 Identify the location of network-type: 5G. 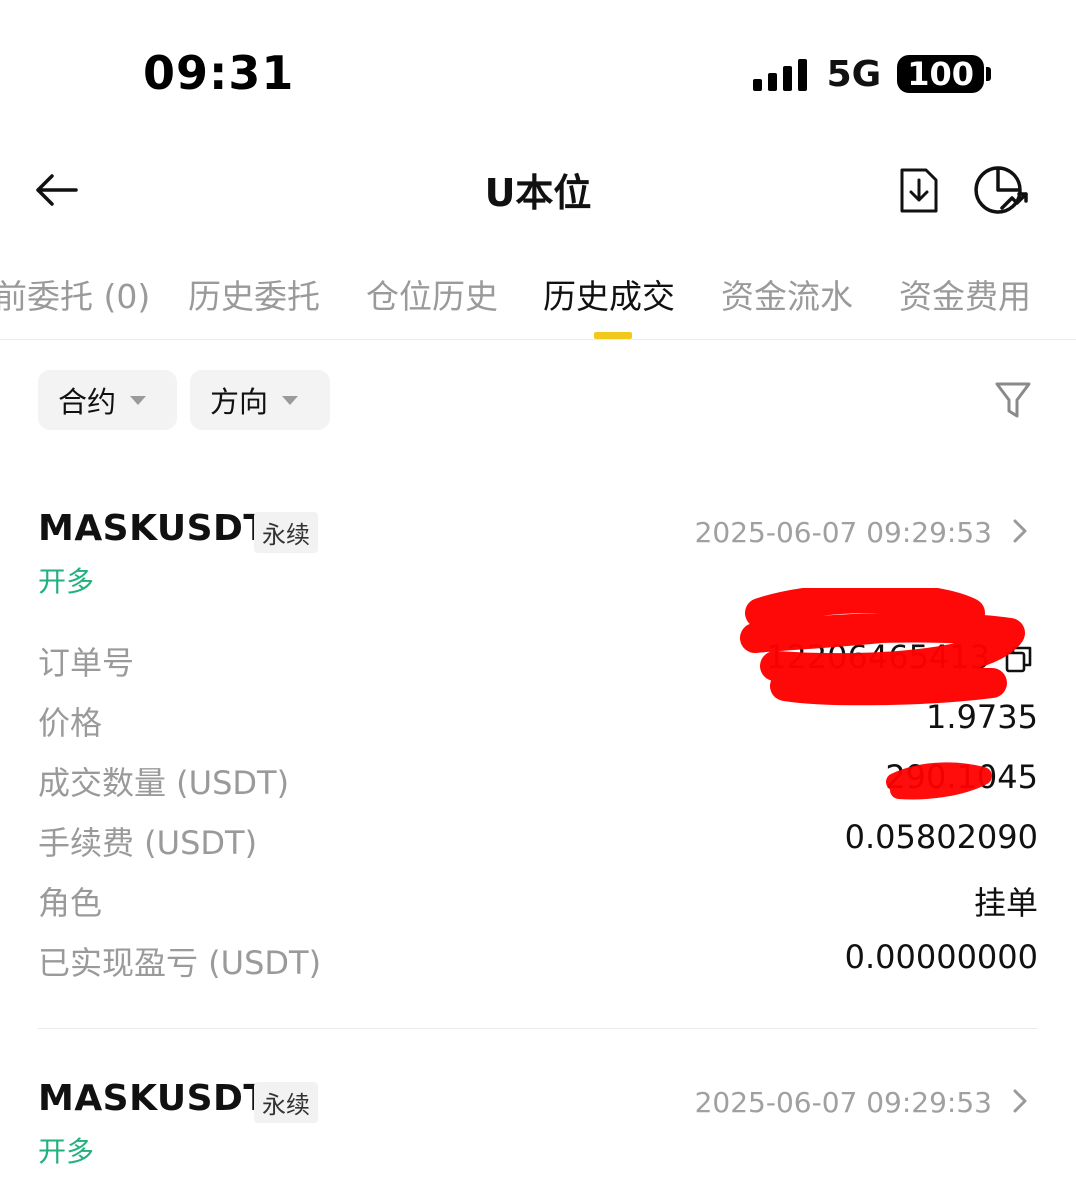
(854, 74).